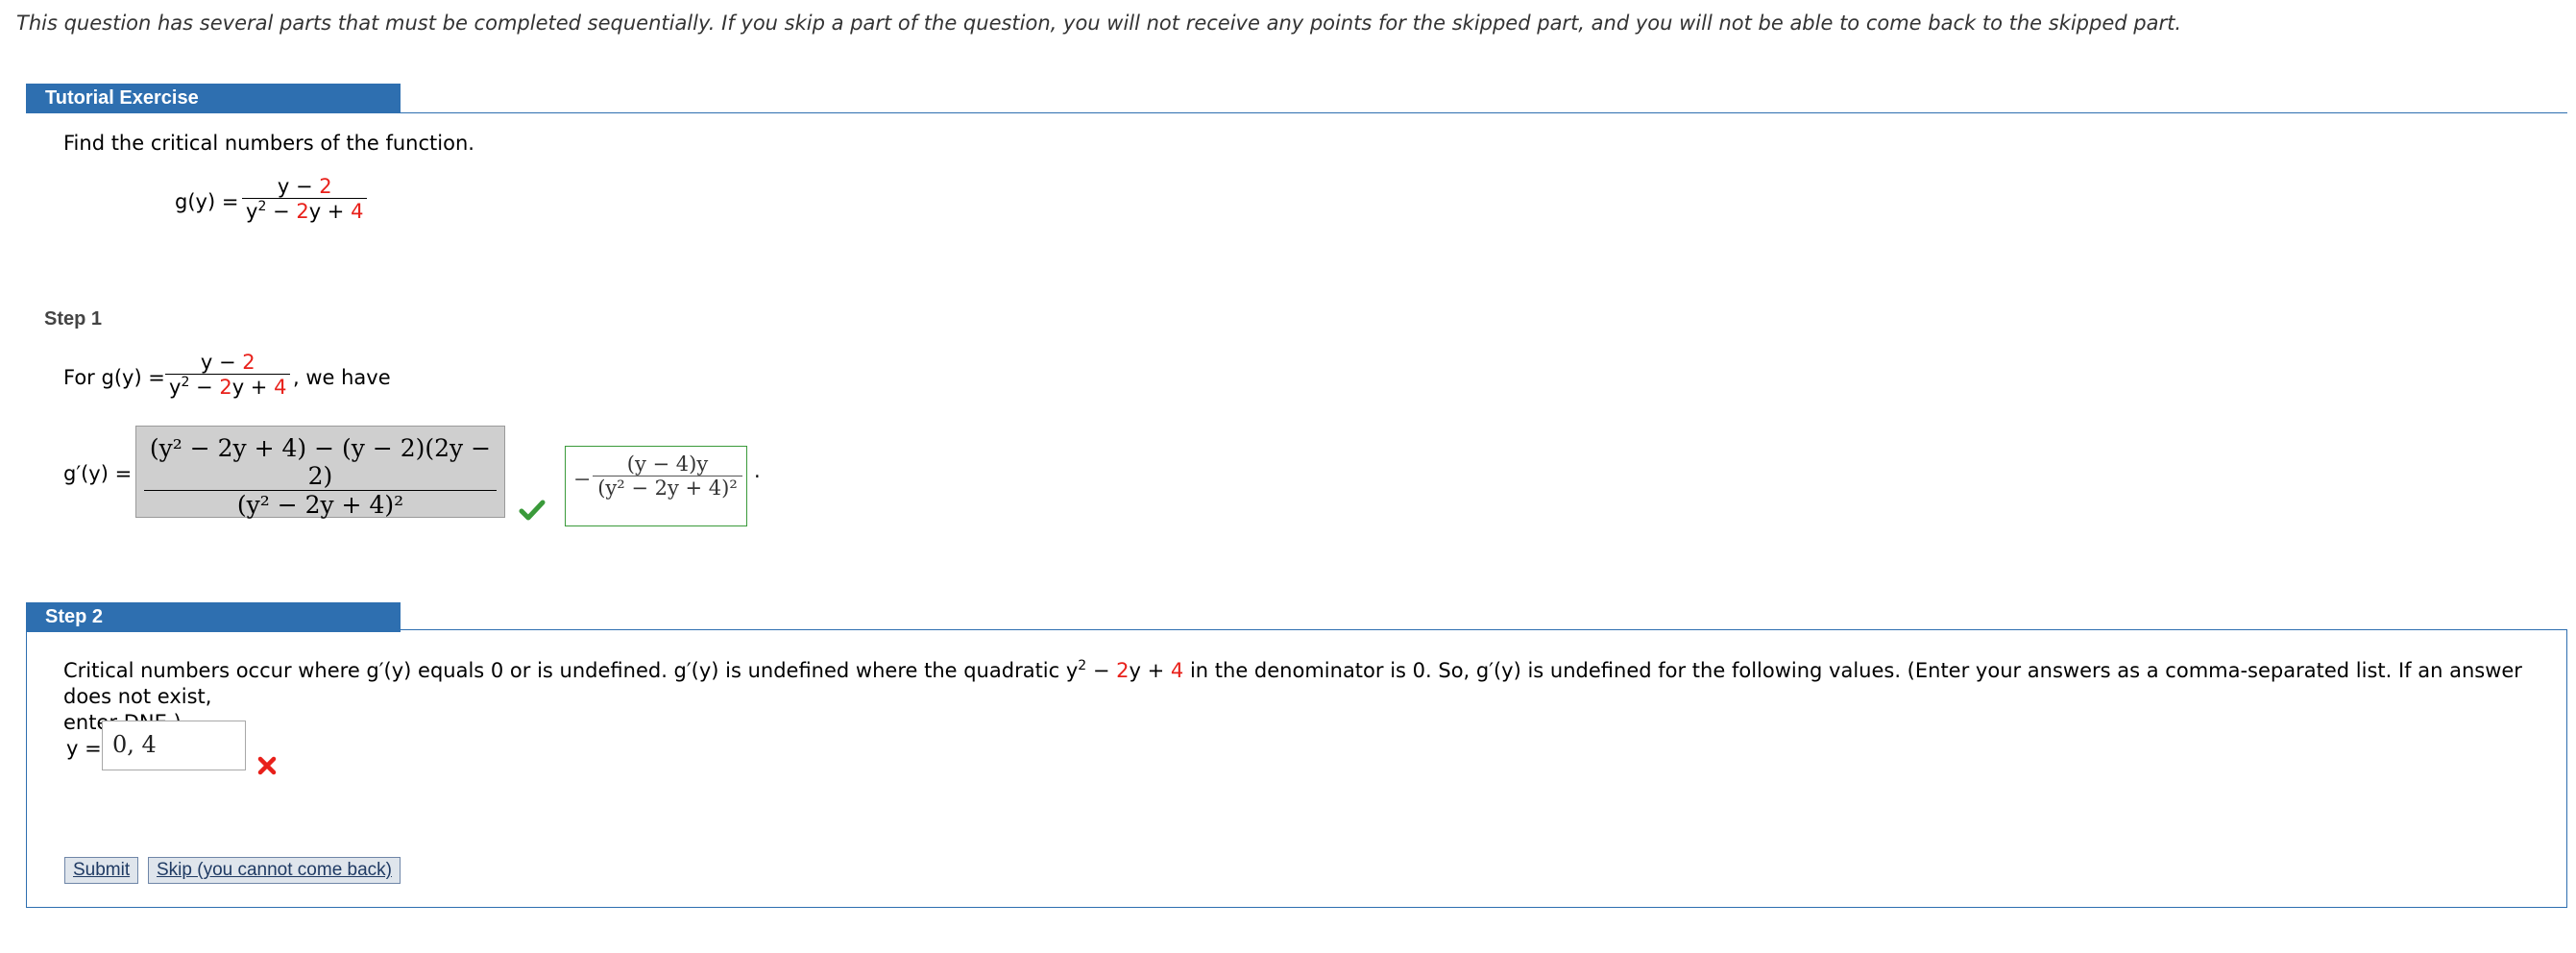 This screenshot has width=2576, height=953. Describe the element at coordinates (267, 768) in the screenshot. I see `incorrect-x-icon` at that location.